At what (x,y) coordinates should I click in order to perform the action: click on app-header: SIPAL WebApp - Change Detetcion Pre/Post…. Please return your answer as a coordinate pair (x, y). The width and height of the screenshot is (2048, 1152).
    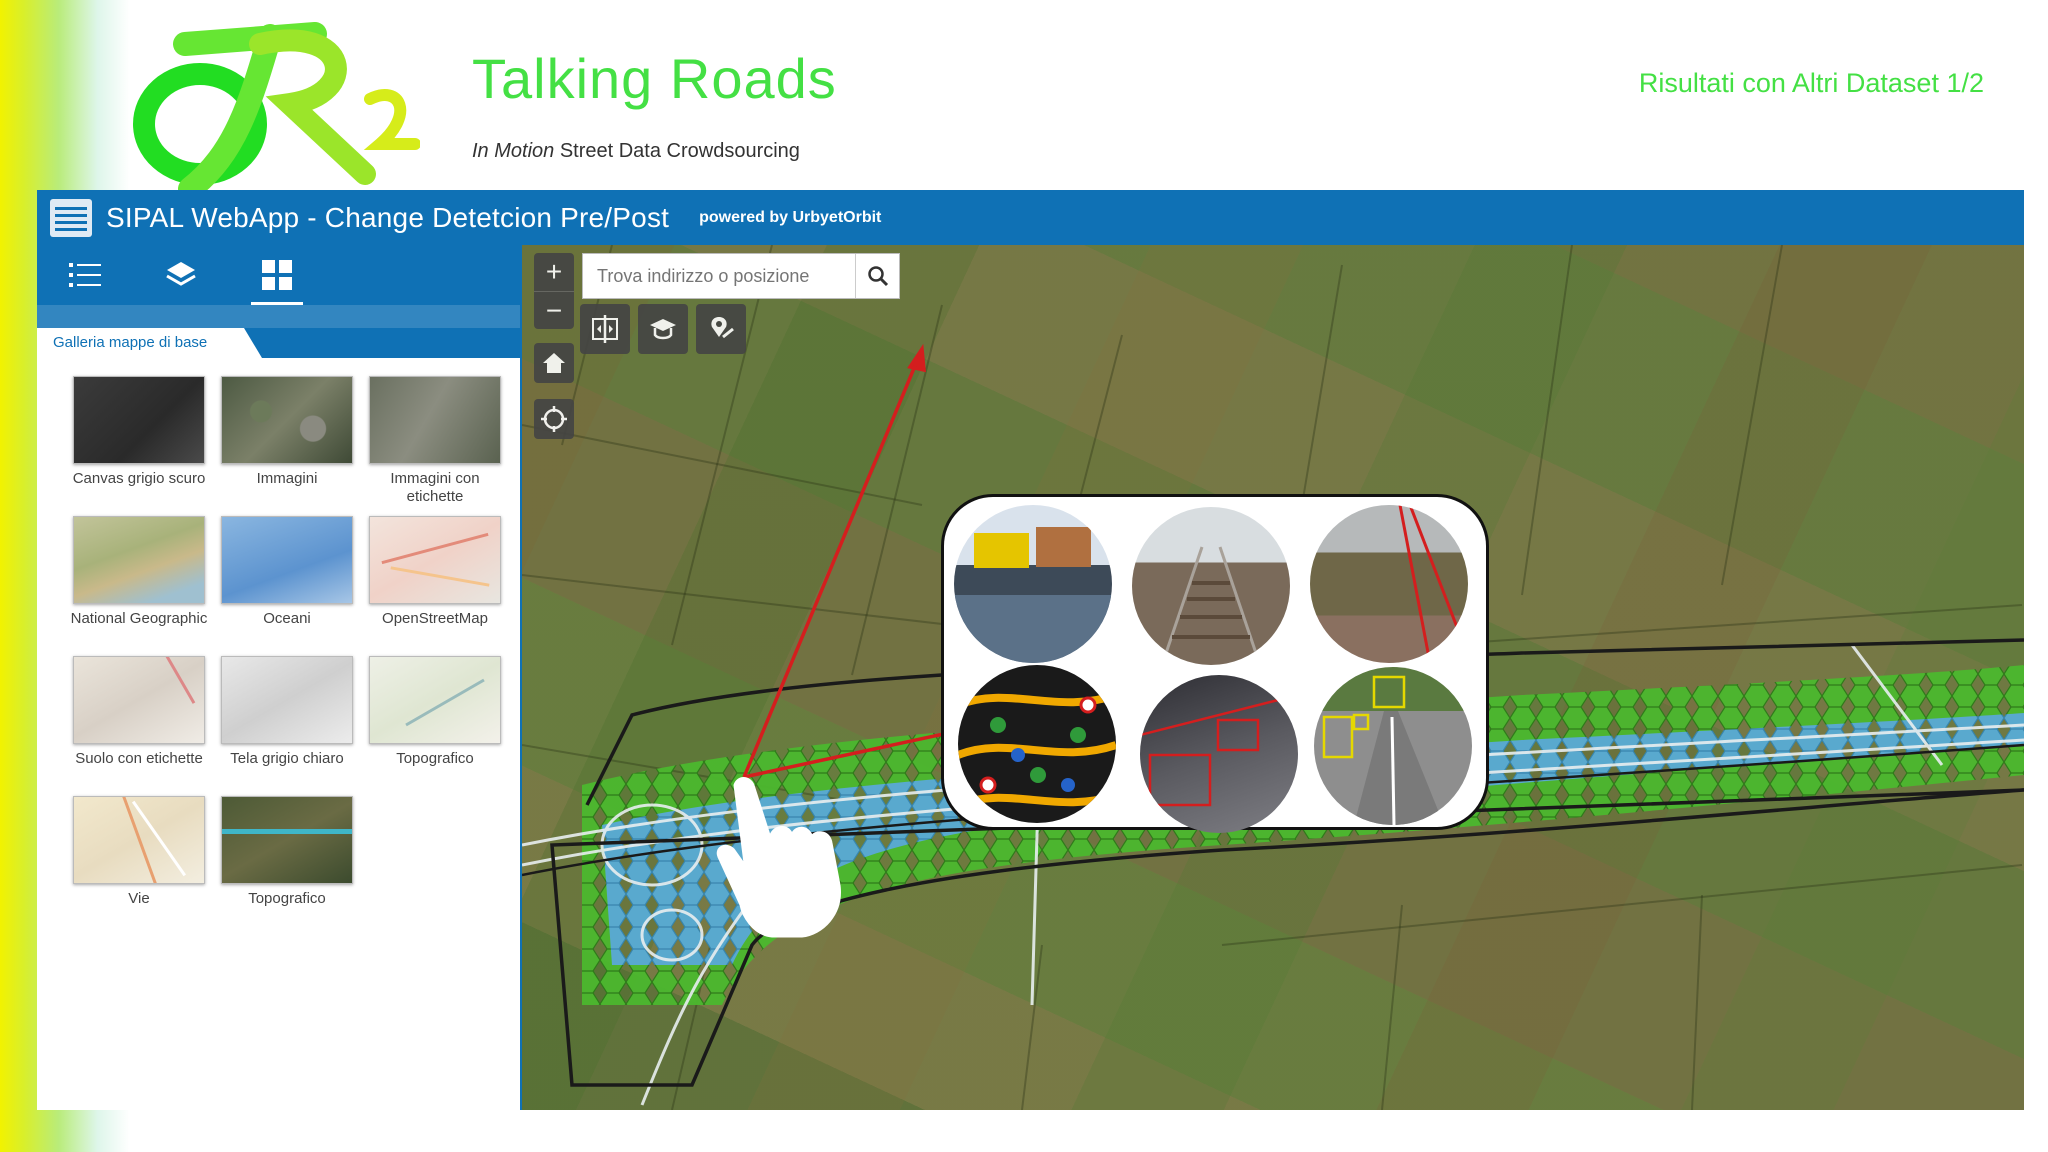
    Looking at the image, I should click on (1030, 217).